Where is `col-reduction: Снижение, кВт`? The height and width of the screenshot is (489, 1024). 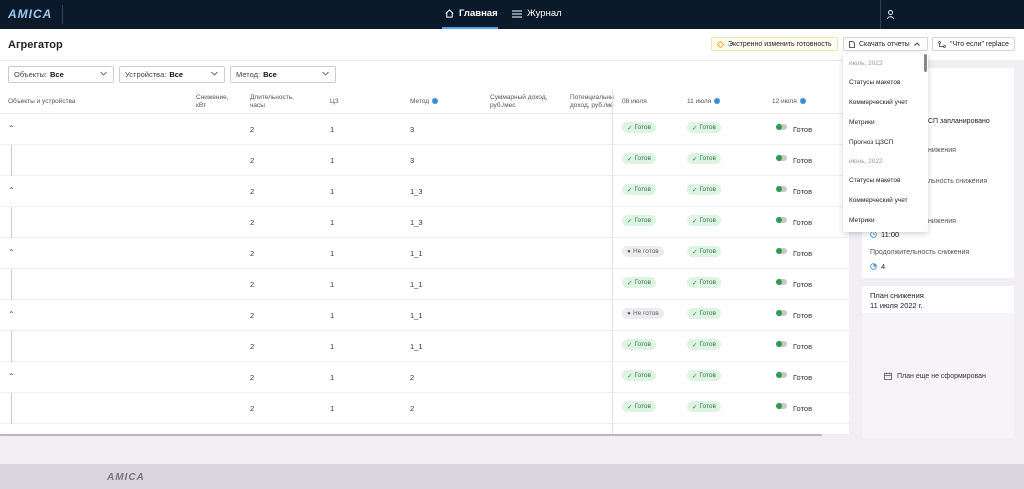
col-reduction: Снижение, кВт is located at coordinates (216, 102).